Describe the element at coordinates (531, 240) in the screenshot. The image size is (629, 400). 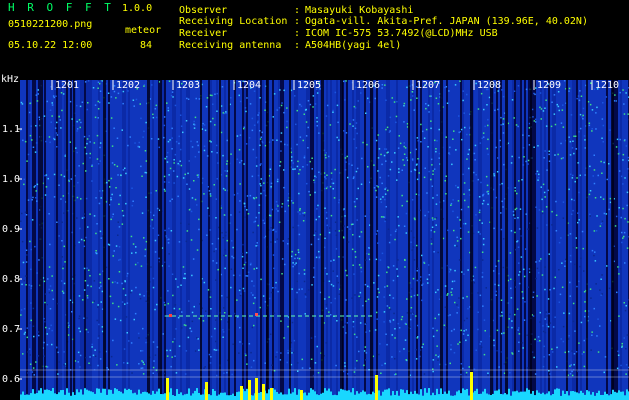
I see `dark-gap` at that location.